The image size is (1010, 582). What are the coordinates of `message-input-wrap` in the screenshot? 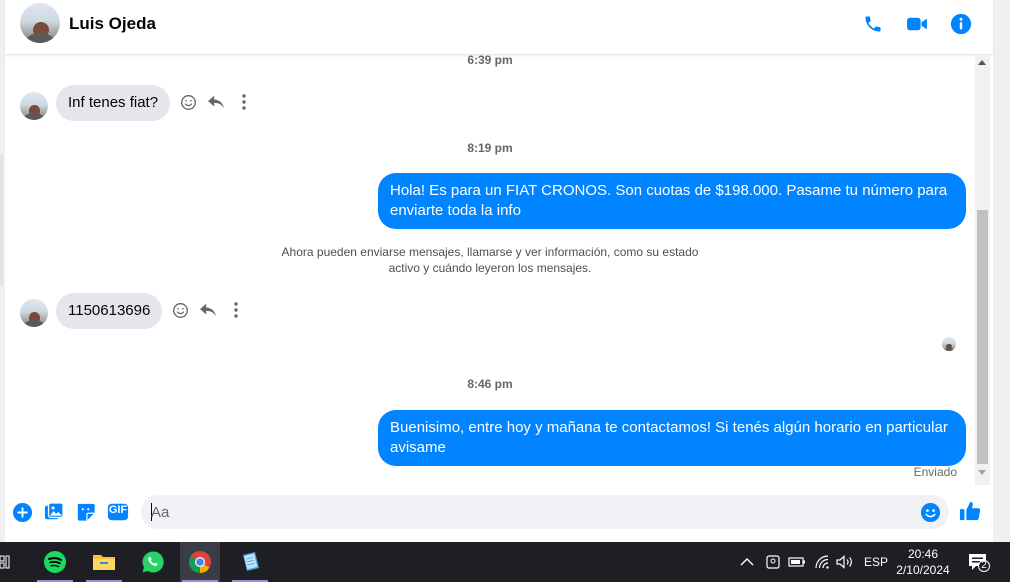 It's located at (545, 512).